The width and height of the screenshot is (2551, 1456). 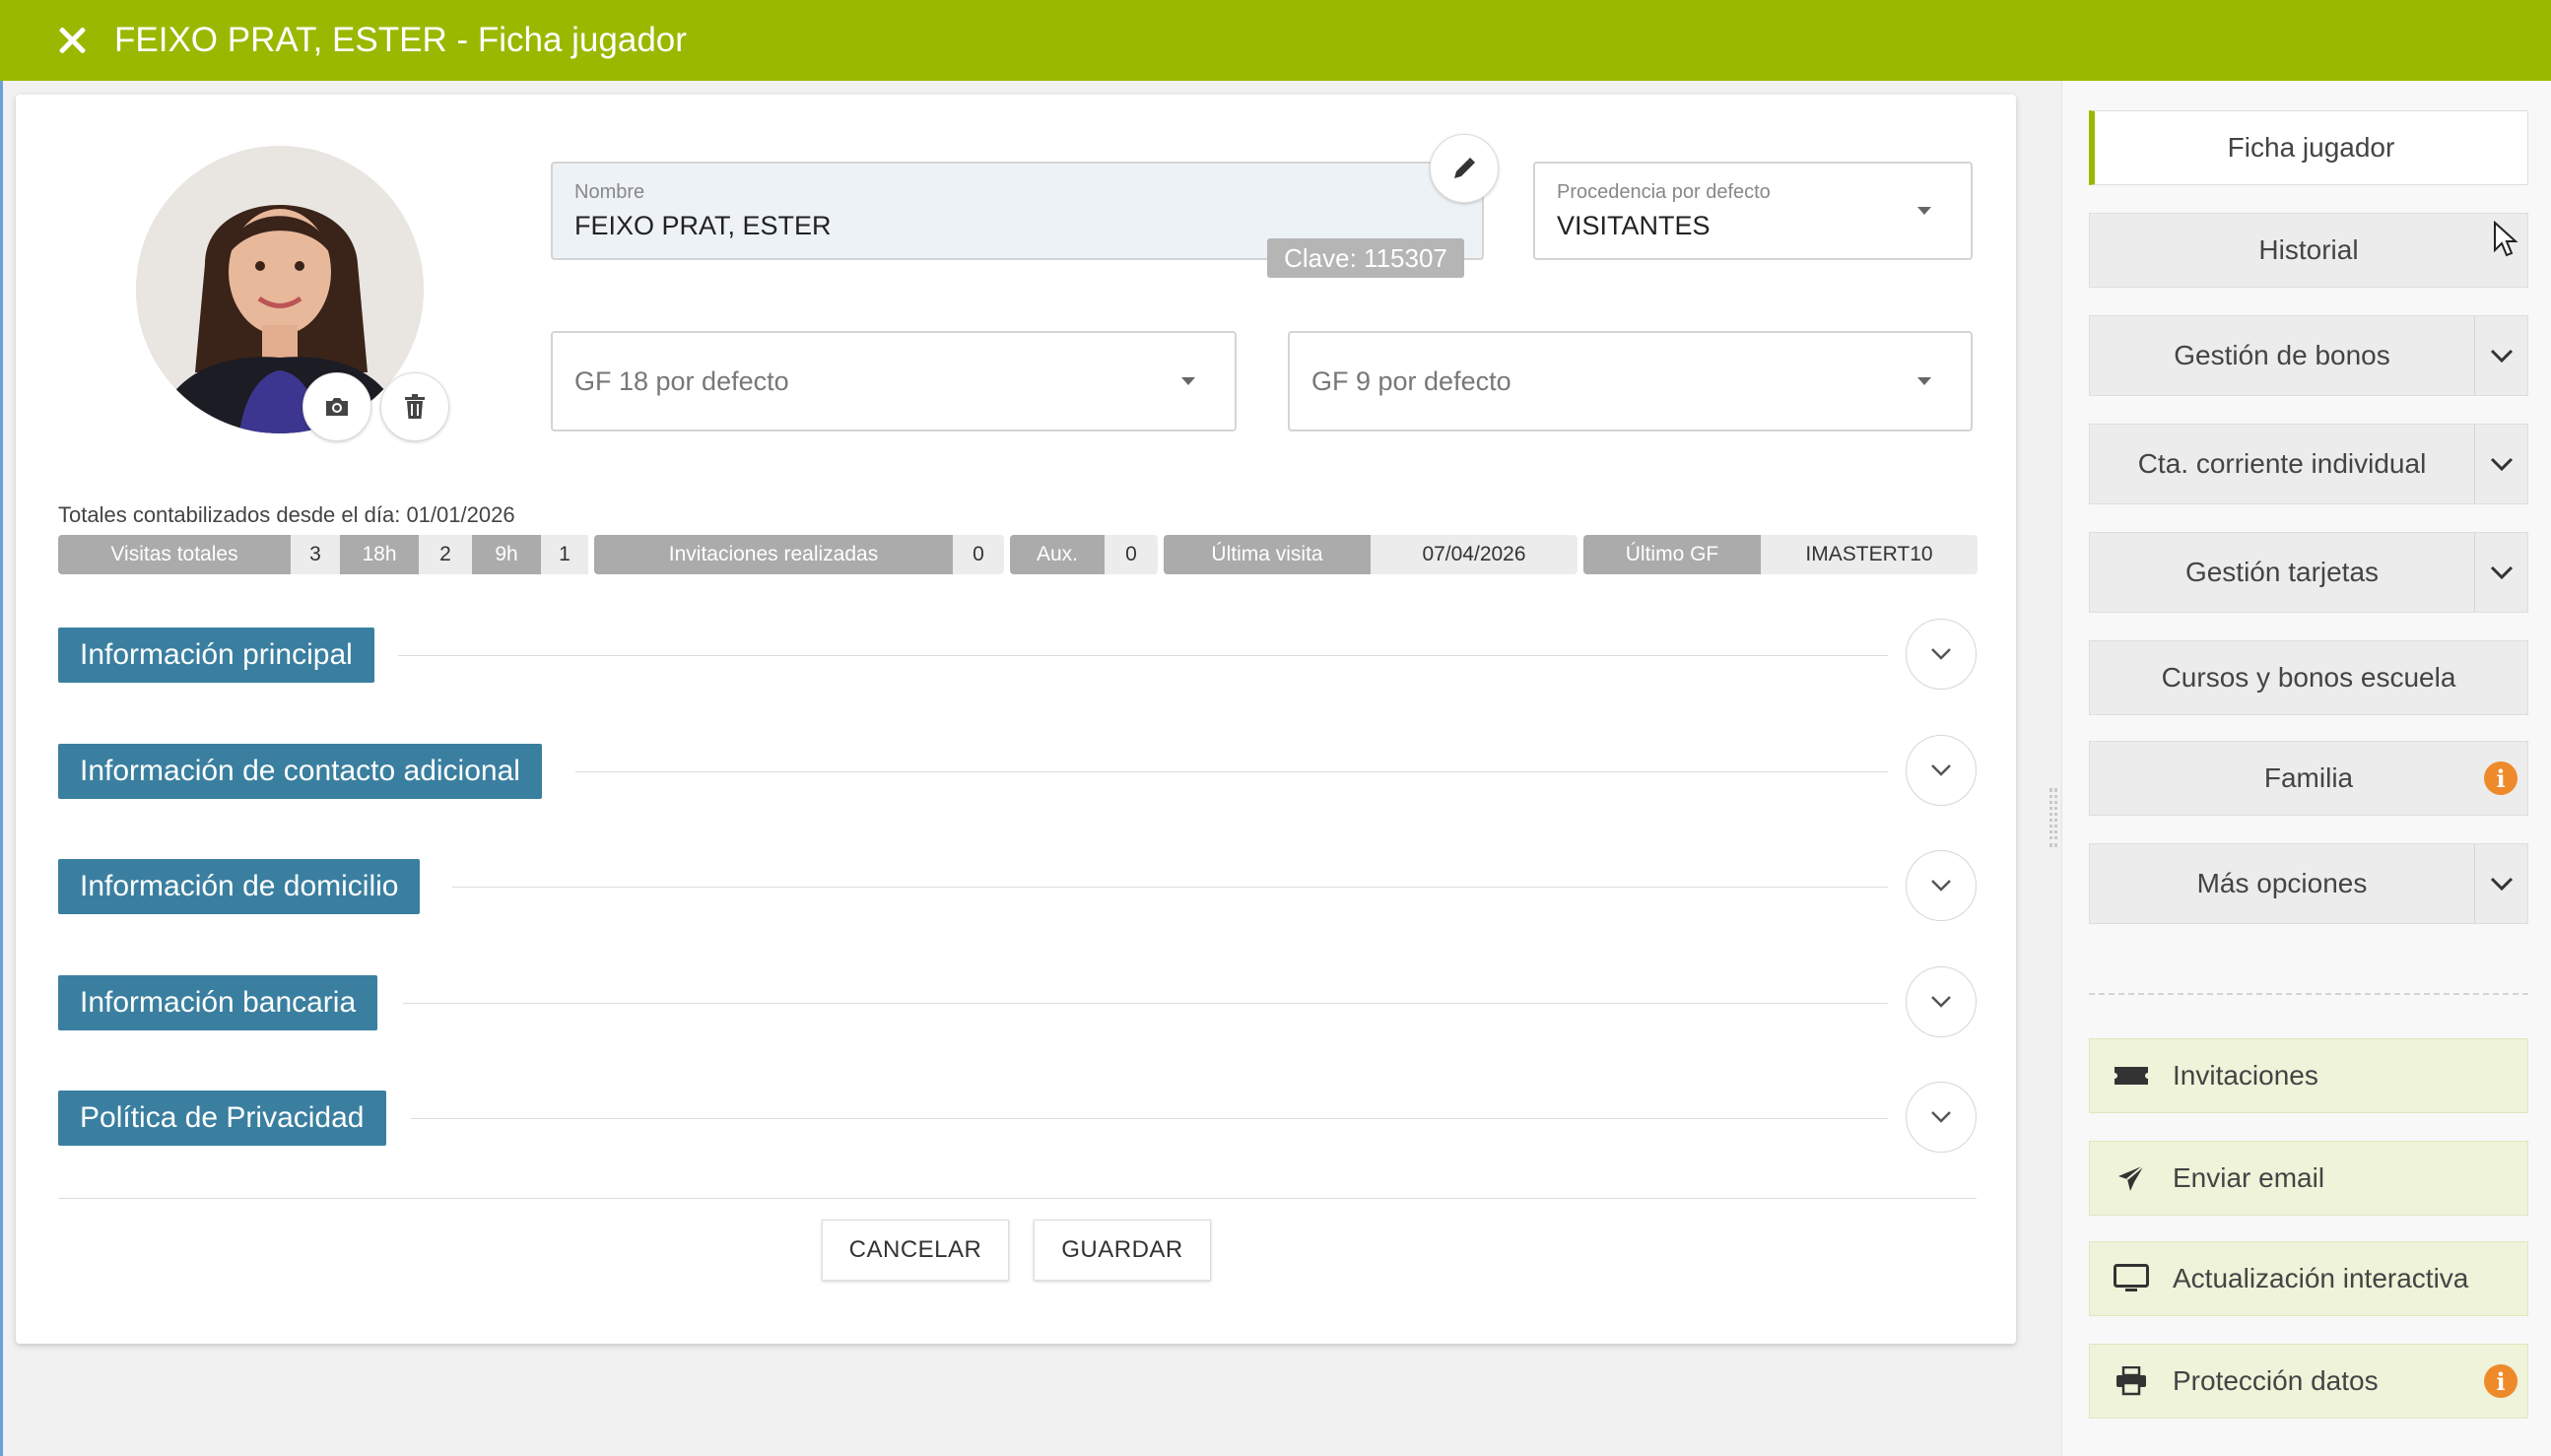 What do you see at coordinates (400, 40) in the screenshot?
I see `window-title: FEIXO PRAT, ESTER - Ficha jugador` at bounding box center [400, 40].